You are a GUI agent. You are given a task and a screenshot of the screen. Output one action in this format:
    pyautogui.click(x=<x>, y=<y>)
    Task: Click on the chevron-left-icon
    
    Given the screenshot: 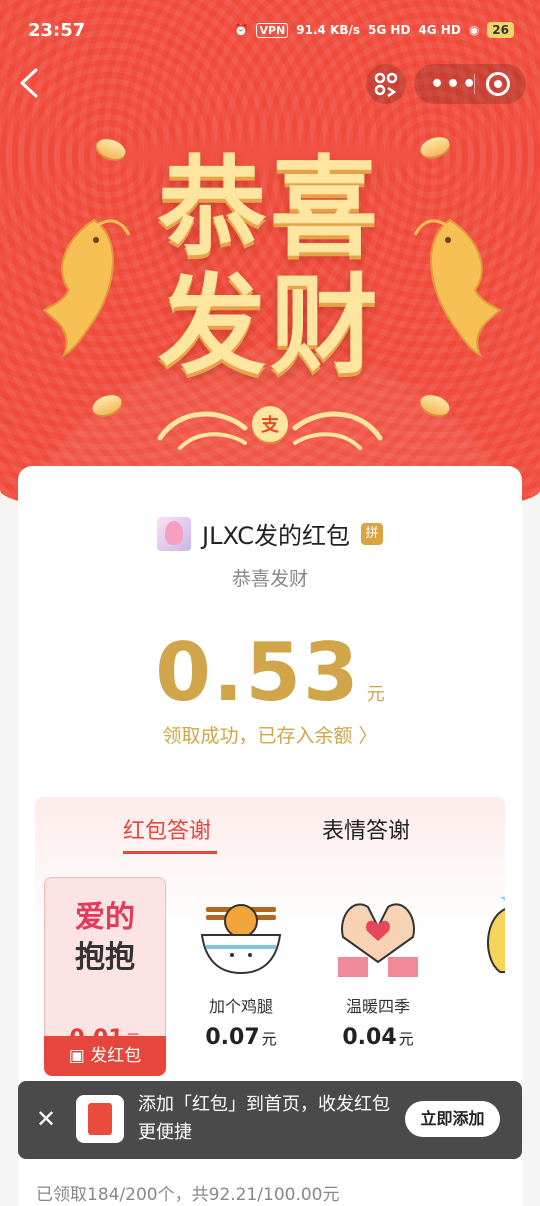 What is the action you would take?
    pyautogui.click(x=29, y=83)
    